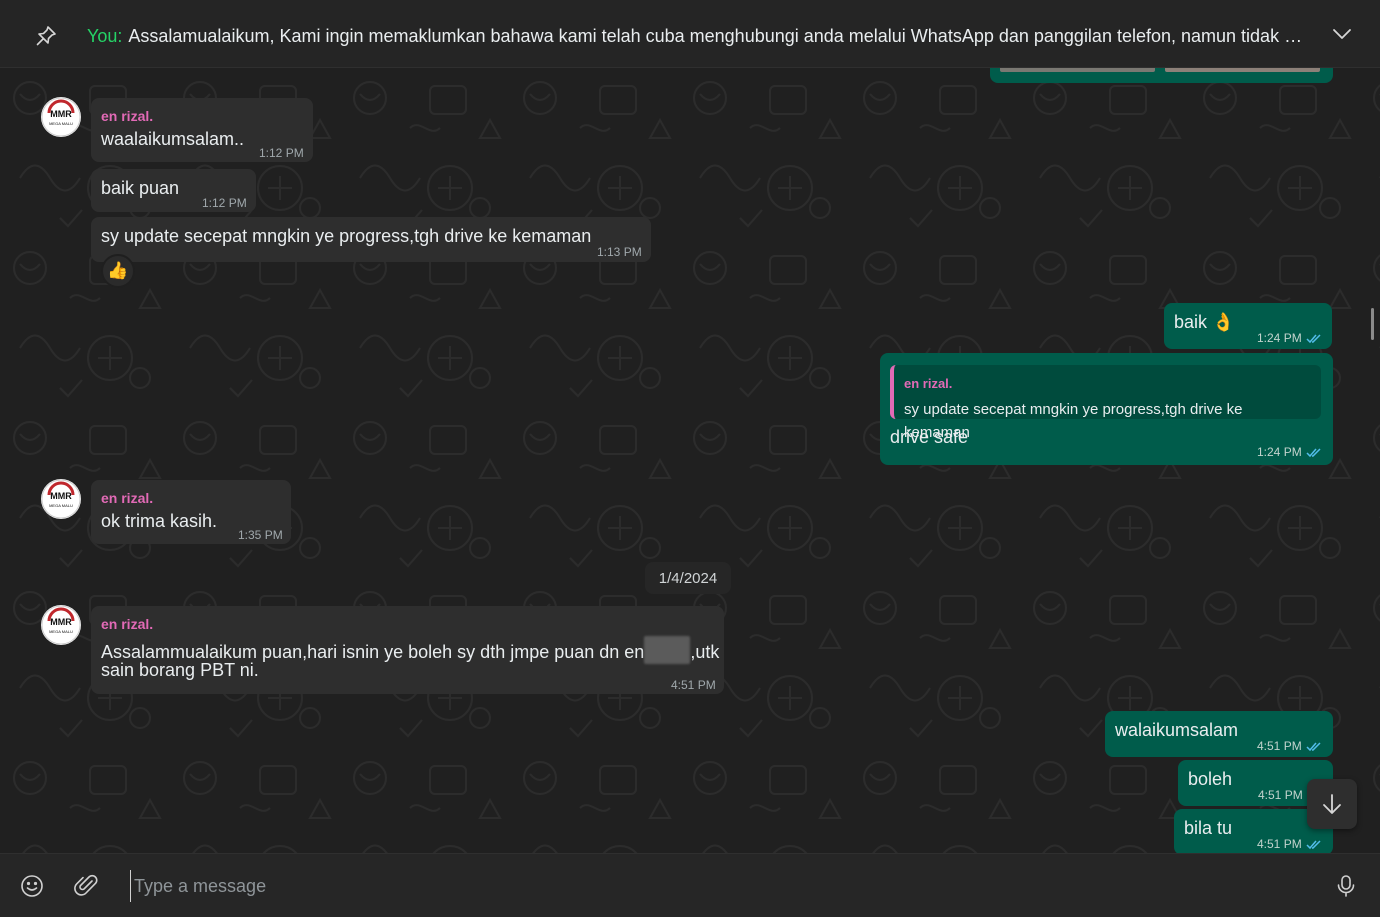 This screenshot has width=1380, height=917. I want to click on incoming-message: en rizal. ok trima kasih. 1:35 PM, so click(191, 512).